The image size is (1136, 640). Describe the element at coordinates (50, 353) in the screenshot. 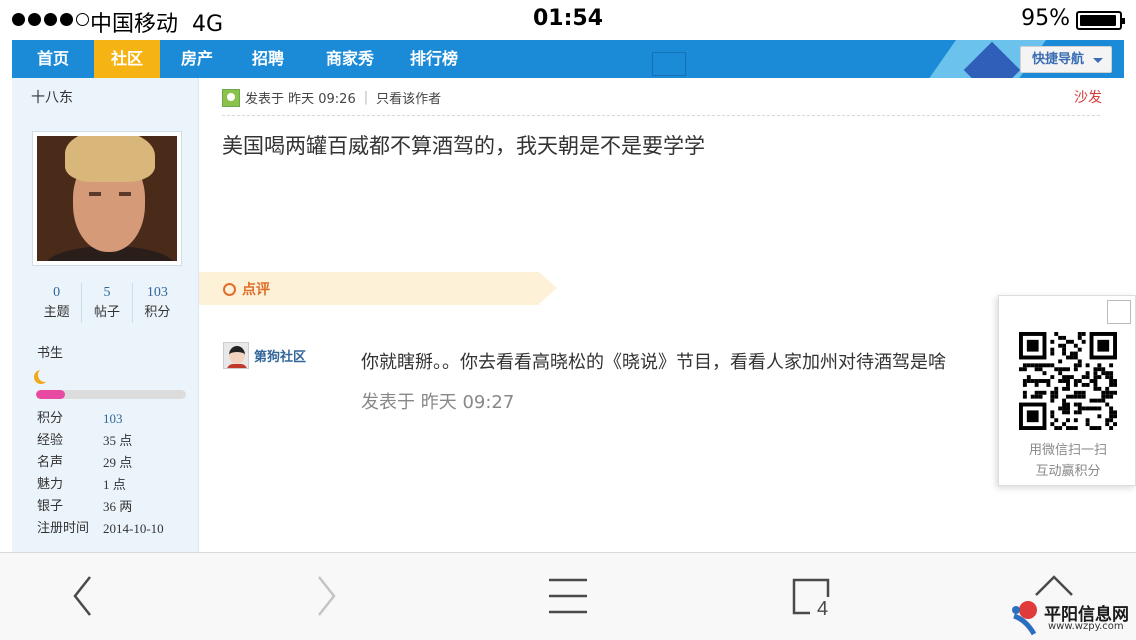

I see `rank-title: 书生` at that location.